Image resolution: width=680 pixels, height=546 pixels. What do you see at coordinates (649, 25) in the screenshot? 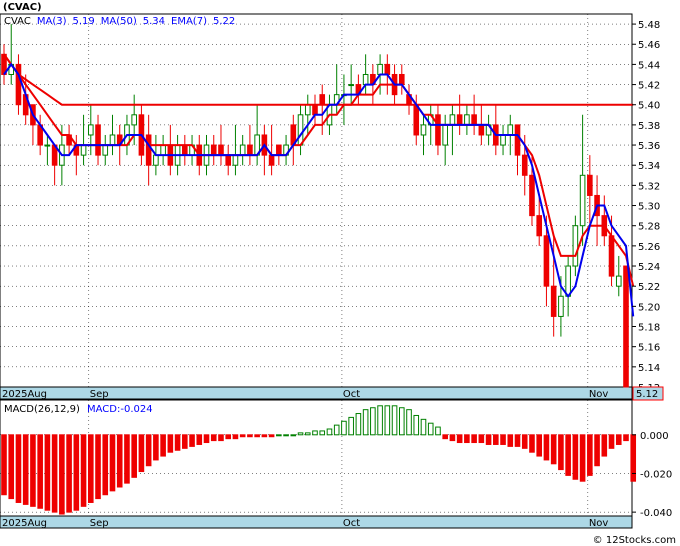
I see `price-tick-label: 5.48` at bounding box center [649, 25].